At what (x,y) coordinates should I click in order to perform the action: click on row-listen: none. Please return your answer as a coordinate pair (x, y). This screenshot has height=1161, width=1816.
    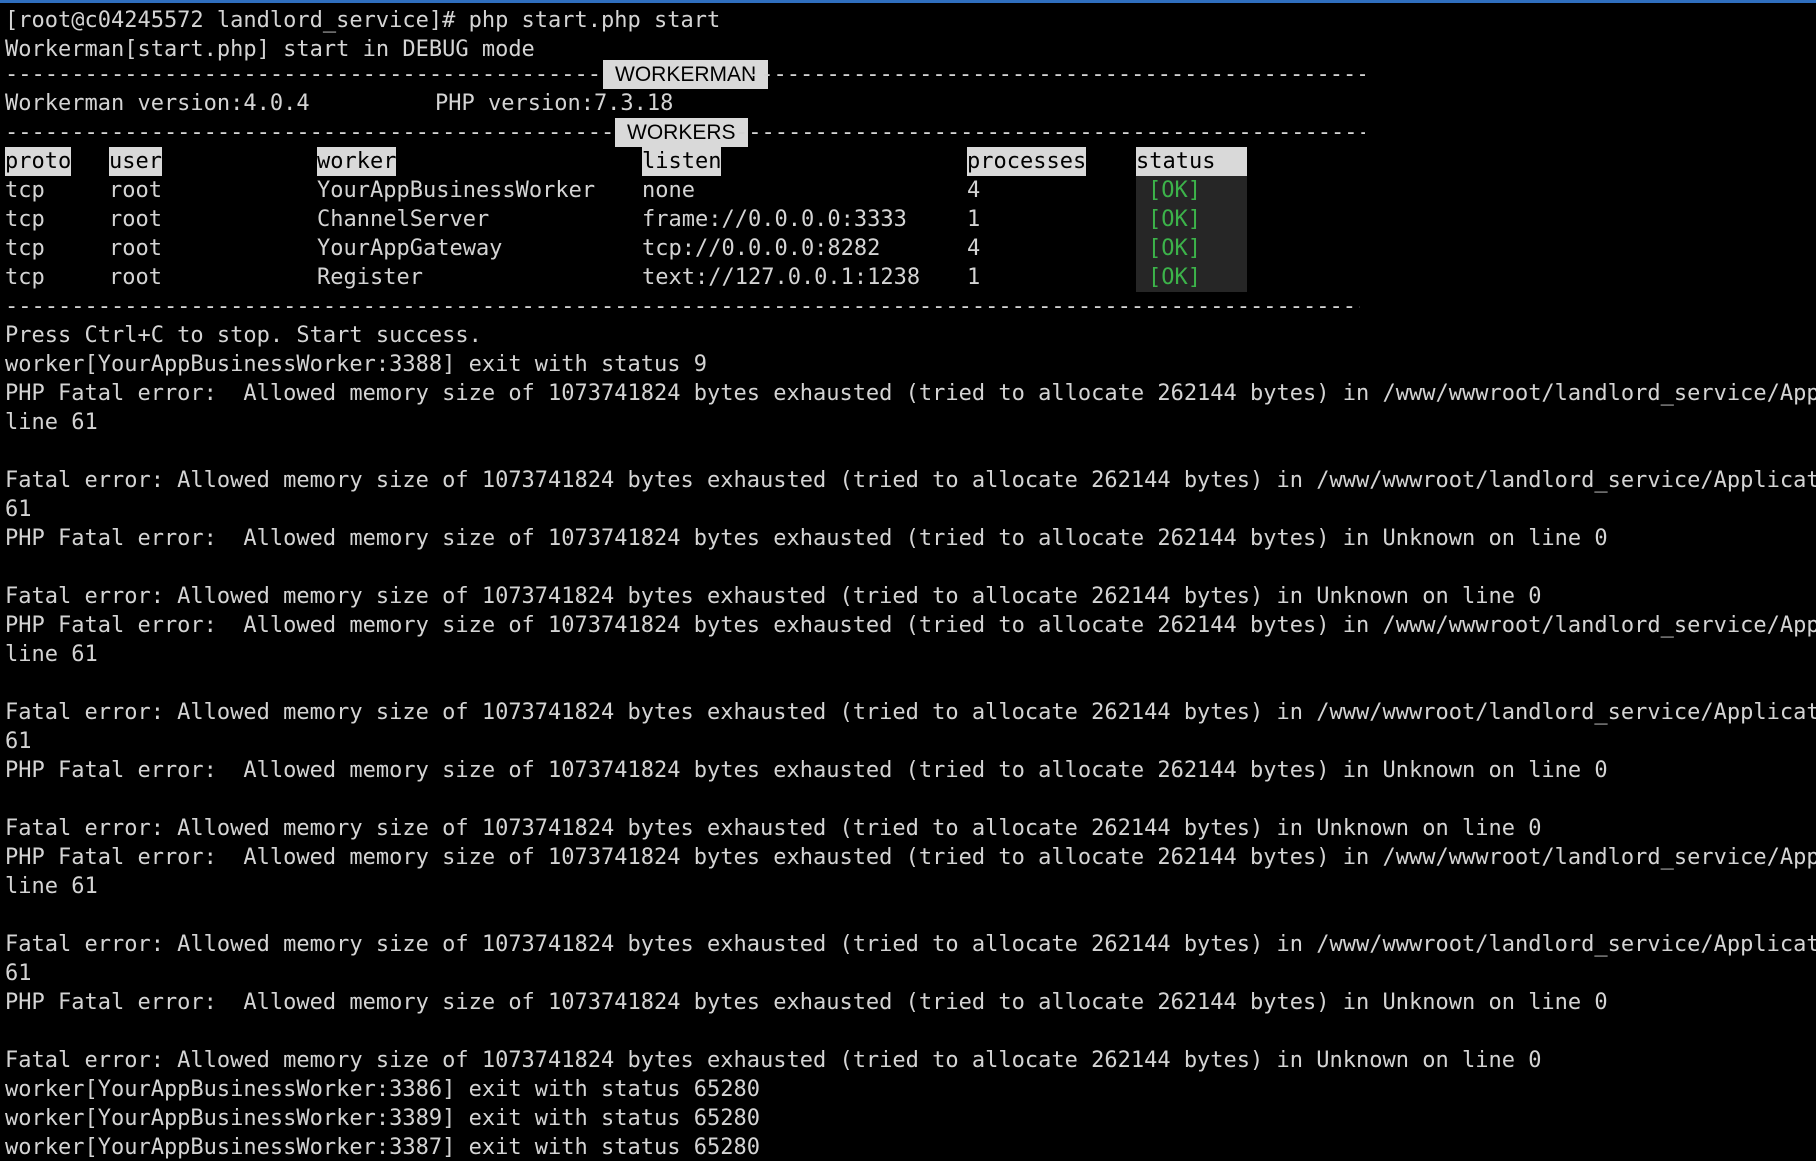
    Looking at the image, I should click on (668, 190).